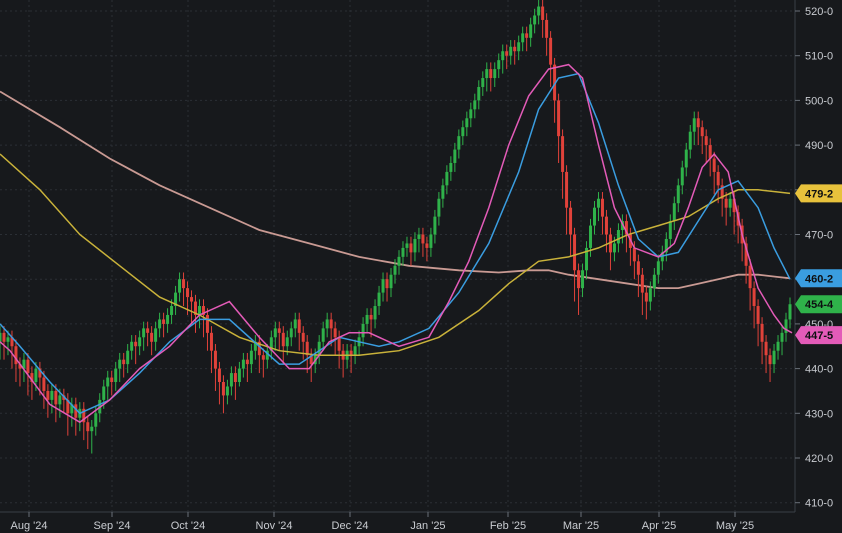  What do you see at coordinates (819, 12) in the screenshot?
I see `y-tick-label: 520-0` at bounding box center [819, 12].